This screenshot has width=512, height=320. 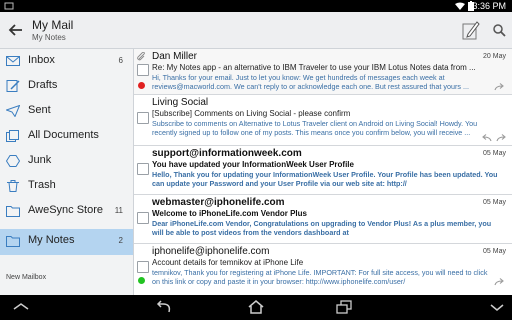 I want to click on system-navigation-bar, so click(x=256, y=307).